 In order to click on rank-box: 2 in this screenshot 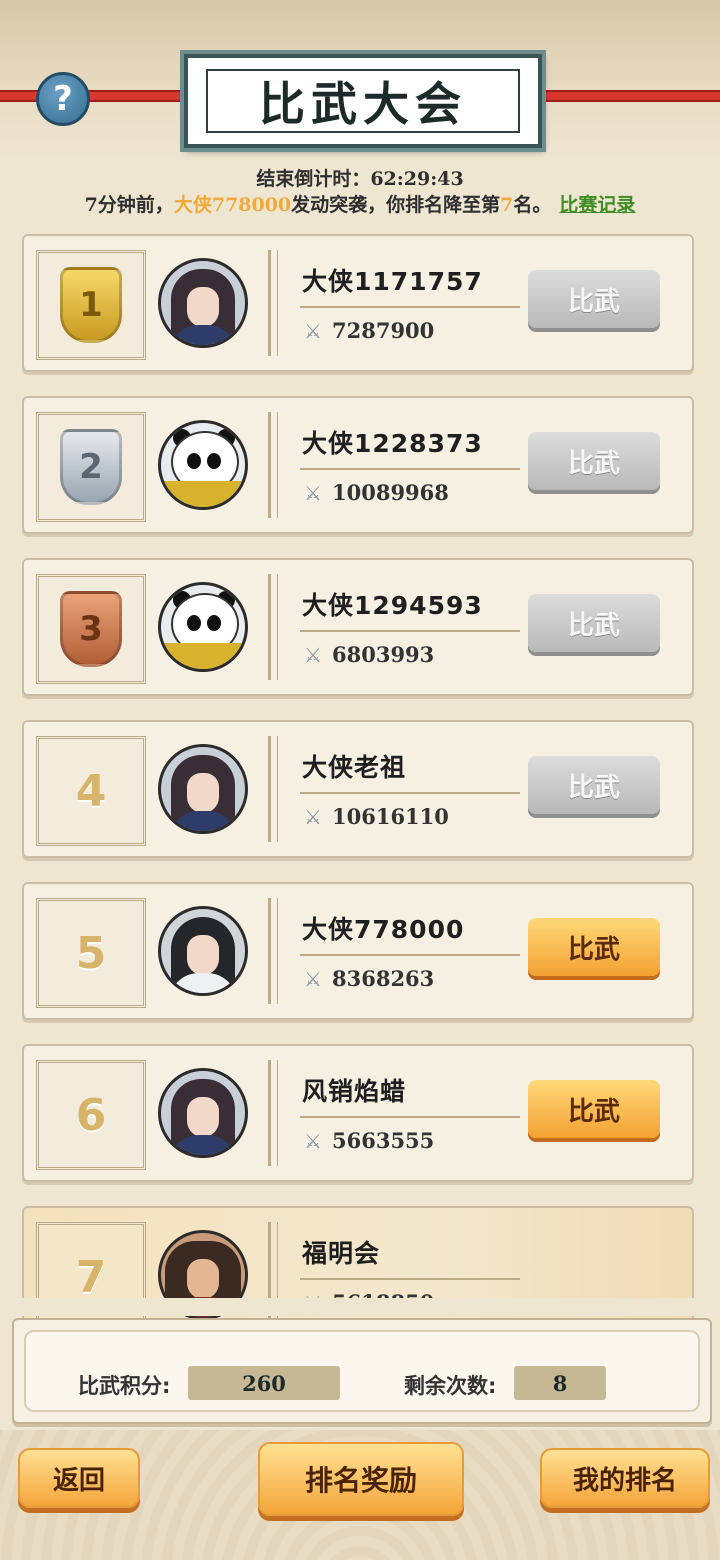, I will do `click(91, 467)`.